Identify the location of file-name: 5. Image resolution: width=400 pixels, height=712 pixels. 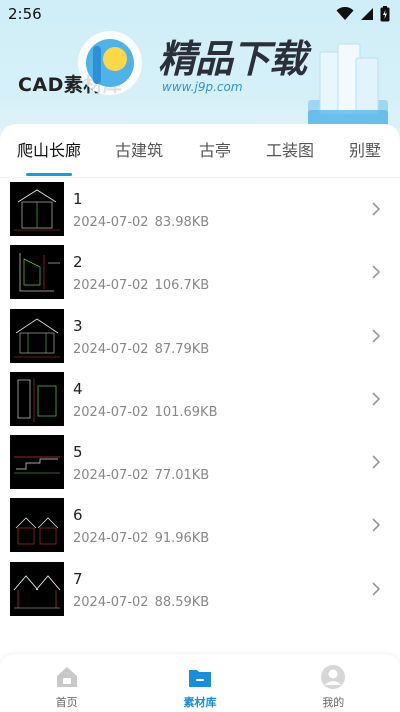
(78, 452).